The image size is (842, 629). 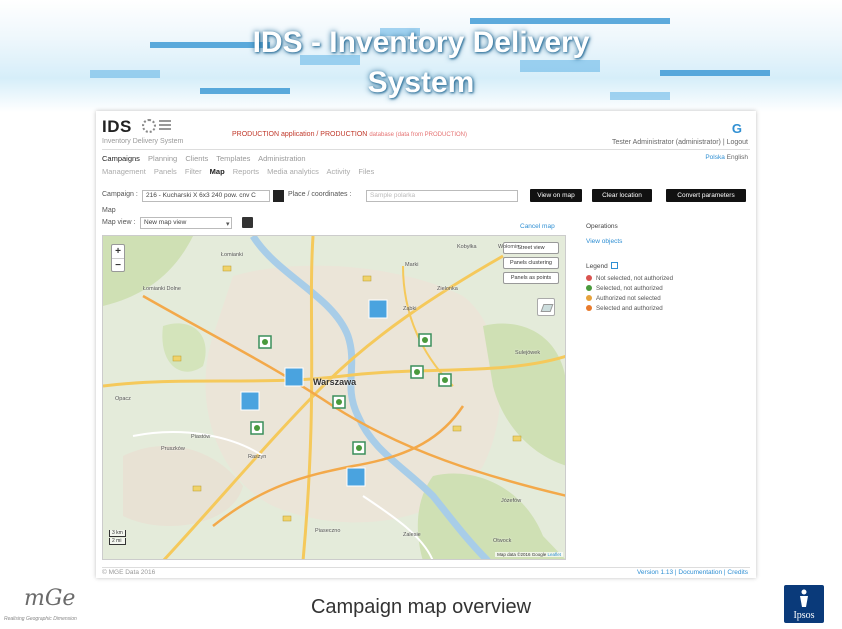 What do you see at coordinates (556, 195) in the screenshot?
I see `view-on-map-button: View on map` at bounding box center [556, 195].